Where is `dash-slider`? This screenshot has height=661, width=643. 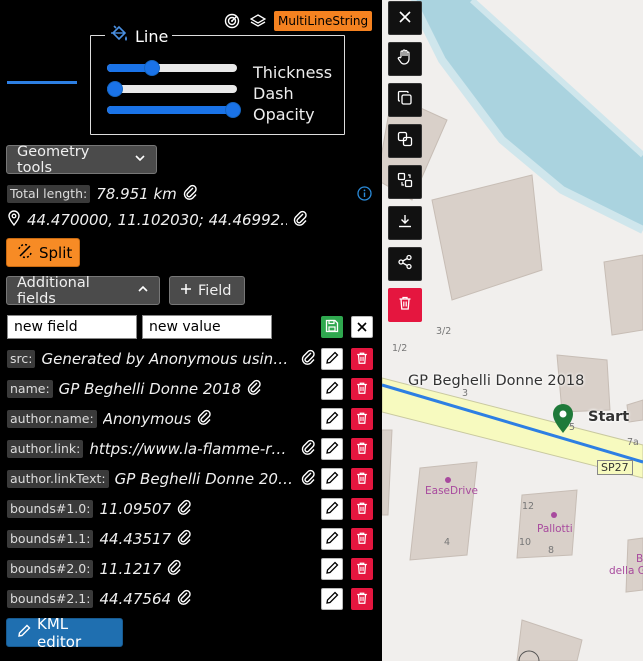
dash-slider is located at coordinates (172, 89).